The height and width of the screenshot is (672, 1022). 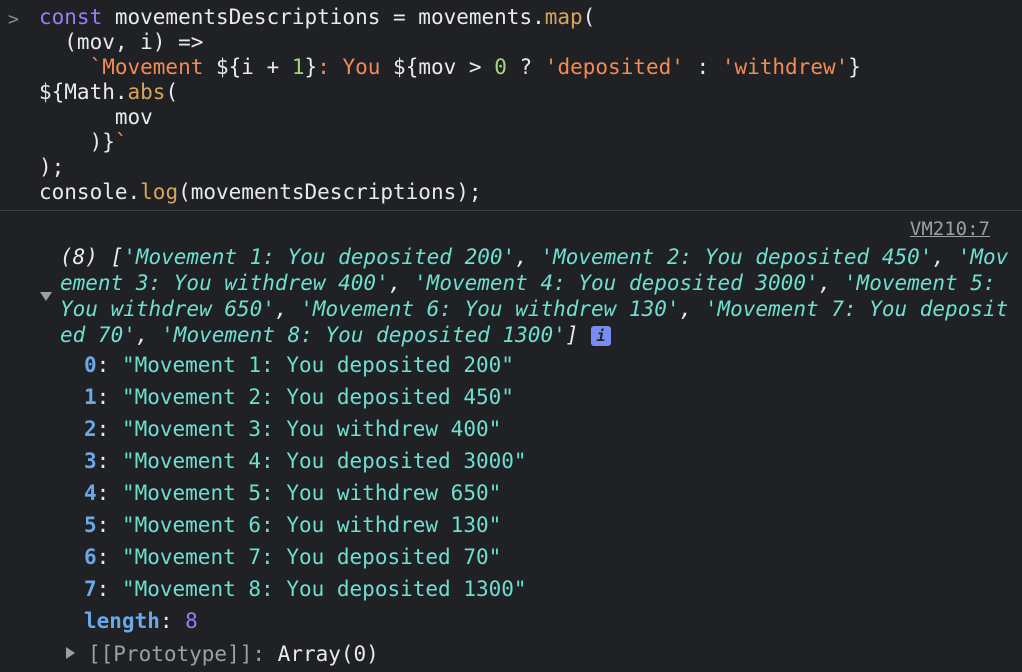 I want to click on prototype-value: Array(0), so click(x=328, y=654).